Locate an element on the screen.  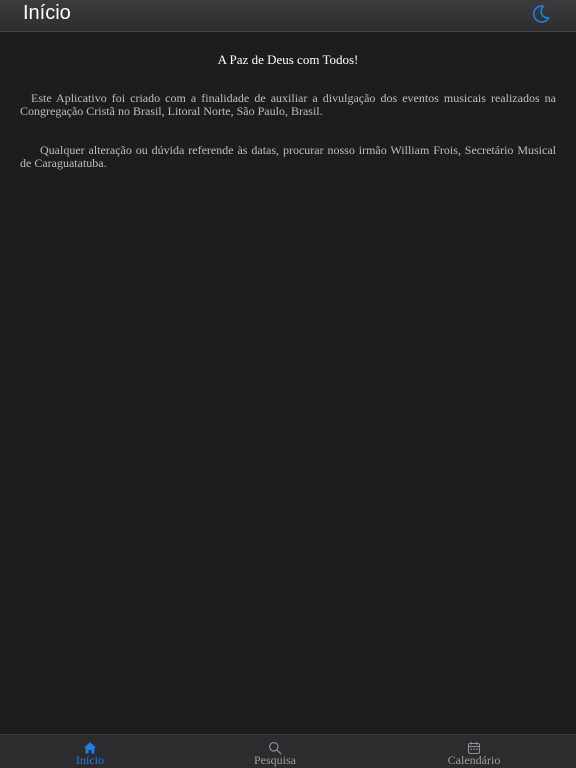
page-title: Início is located at coordinates (47, 13).